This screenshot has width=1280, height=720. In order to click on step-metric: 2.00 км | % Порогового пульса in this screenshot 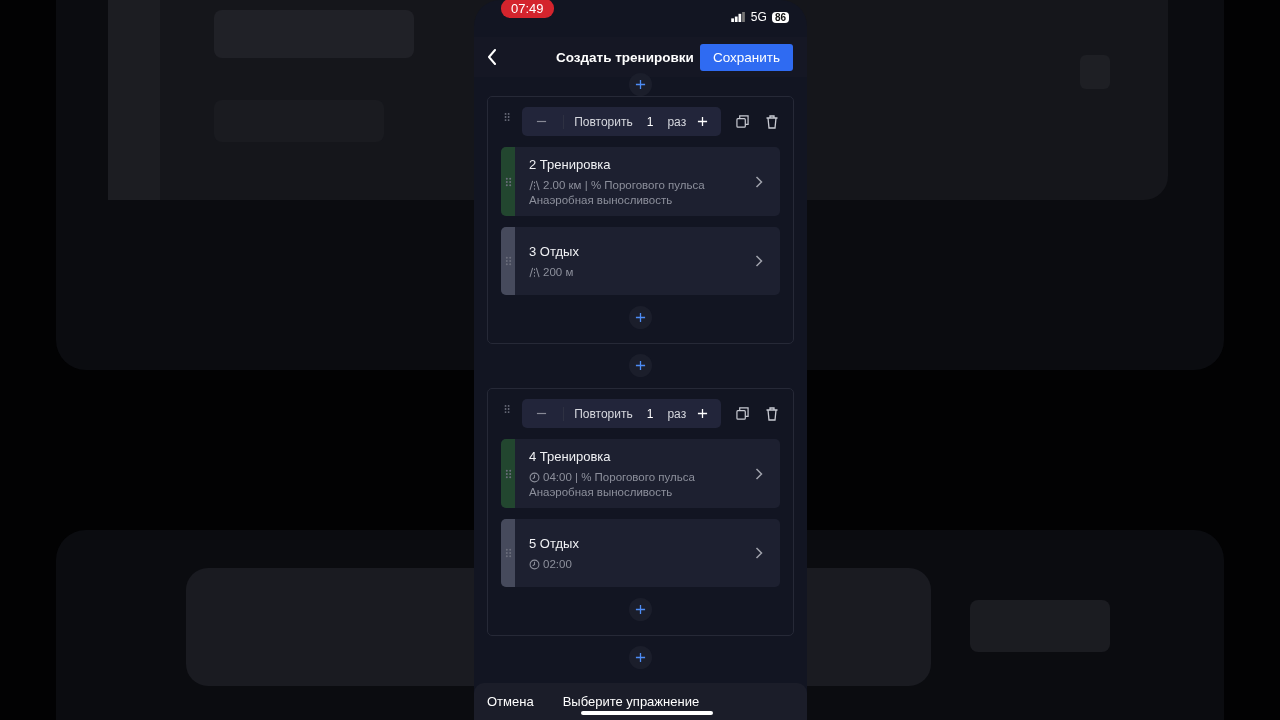, I will do `click(624, 185)`.